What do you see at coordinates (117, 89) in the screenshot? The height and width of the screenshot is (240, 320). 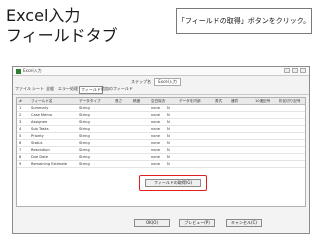 I see `tab-additional-fields: 追加のフィールド` at bounding box center [117, 89].